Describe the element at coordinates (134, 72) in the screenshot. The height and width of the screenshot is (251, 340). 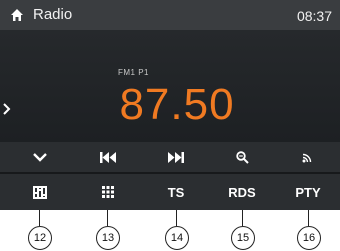
I see `band-label: FM1 P1` at that location.